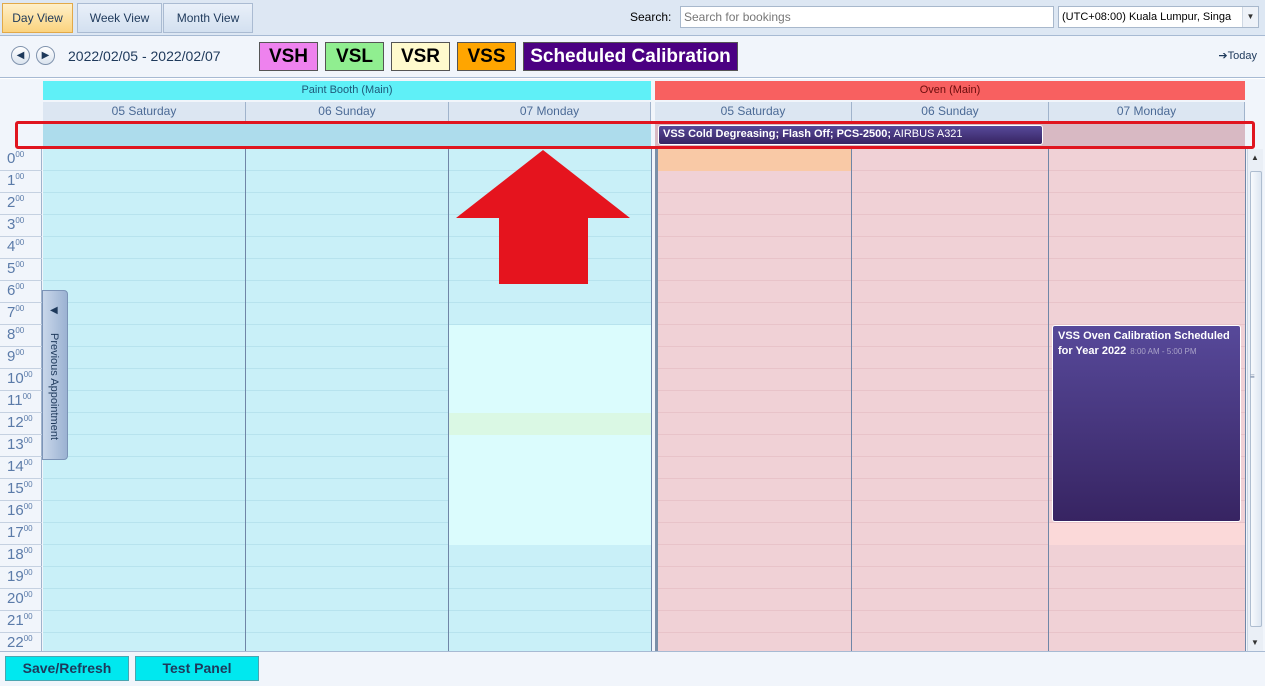 The width and height of the screenshot is (1265, 686). What do you see at coordinates (197, 668) in the screenshot?
I see `test-panel-button: Test Panel` at bounding box center [197, 668].